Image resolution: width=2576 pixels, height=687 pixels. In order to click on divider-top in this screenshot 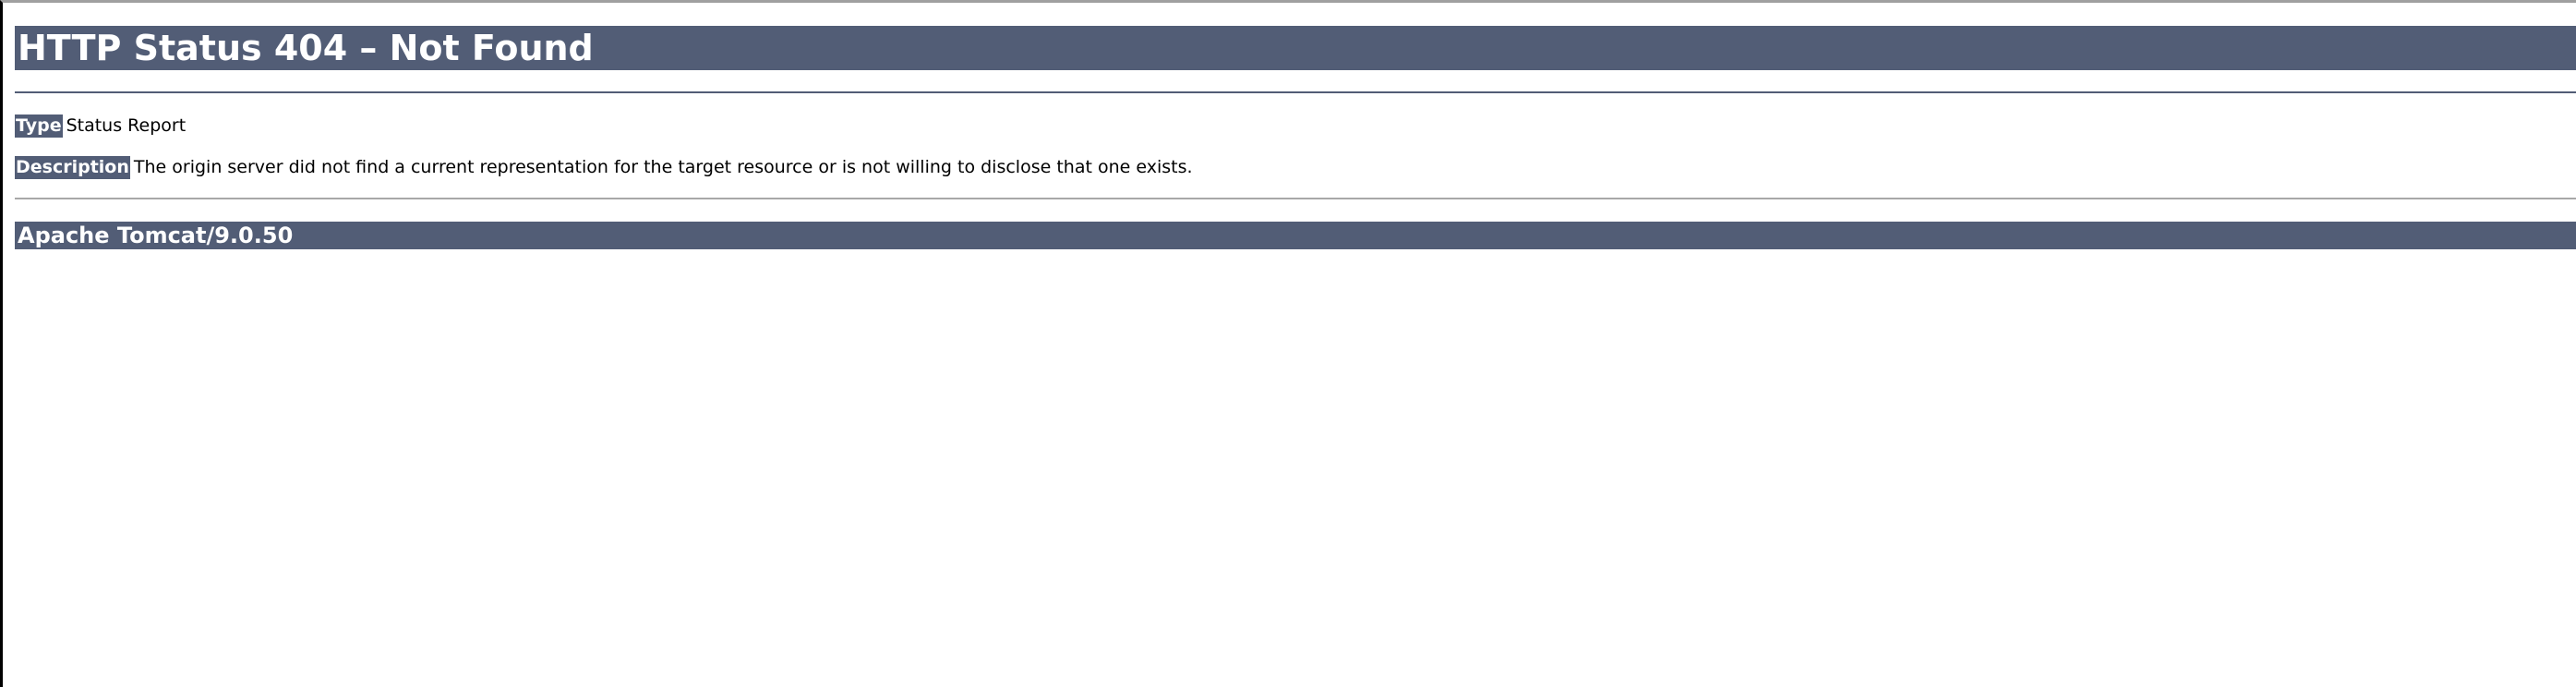, I will do `click(1295, 92)`.